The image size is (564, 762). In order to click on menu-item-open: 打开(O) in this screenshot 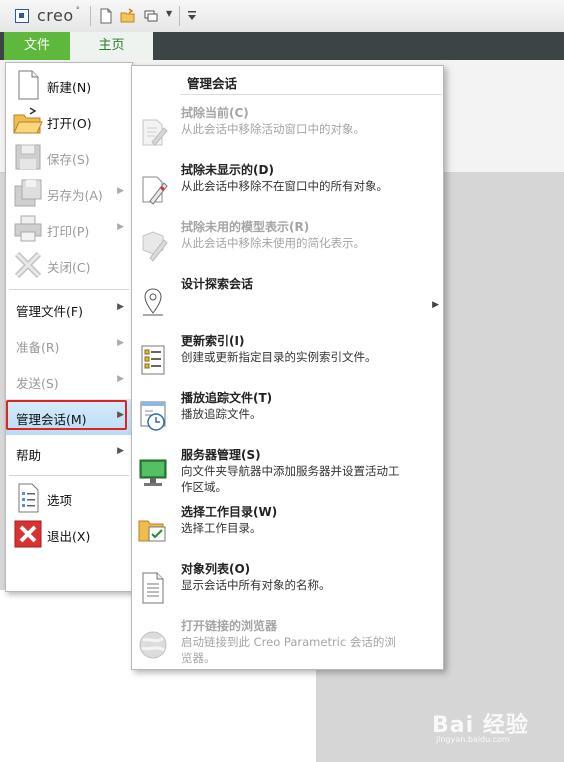, I will do `click(69, 121)`.